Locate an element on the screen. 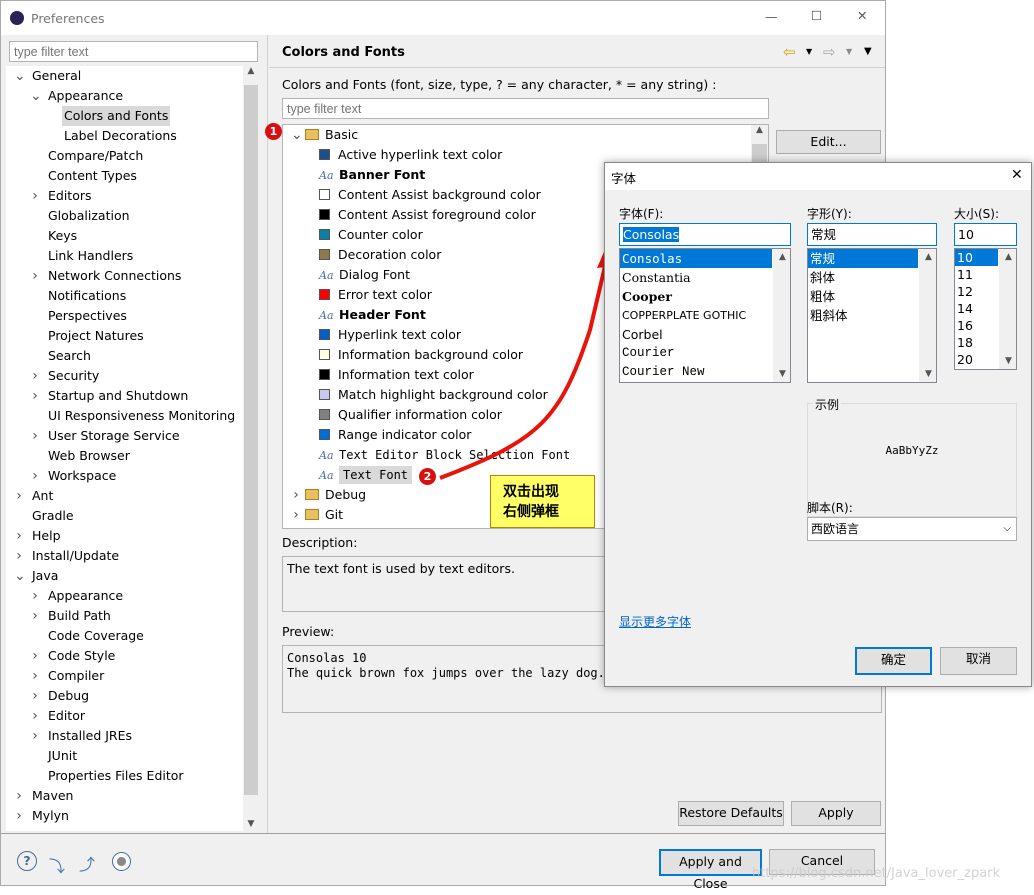 This screenshot has width=1034, height=895. size-list: 10 11 12 14 16 18 20 ▲ ▼ is located at coordinates (985, 309).